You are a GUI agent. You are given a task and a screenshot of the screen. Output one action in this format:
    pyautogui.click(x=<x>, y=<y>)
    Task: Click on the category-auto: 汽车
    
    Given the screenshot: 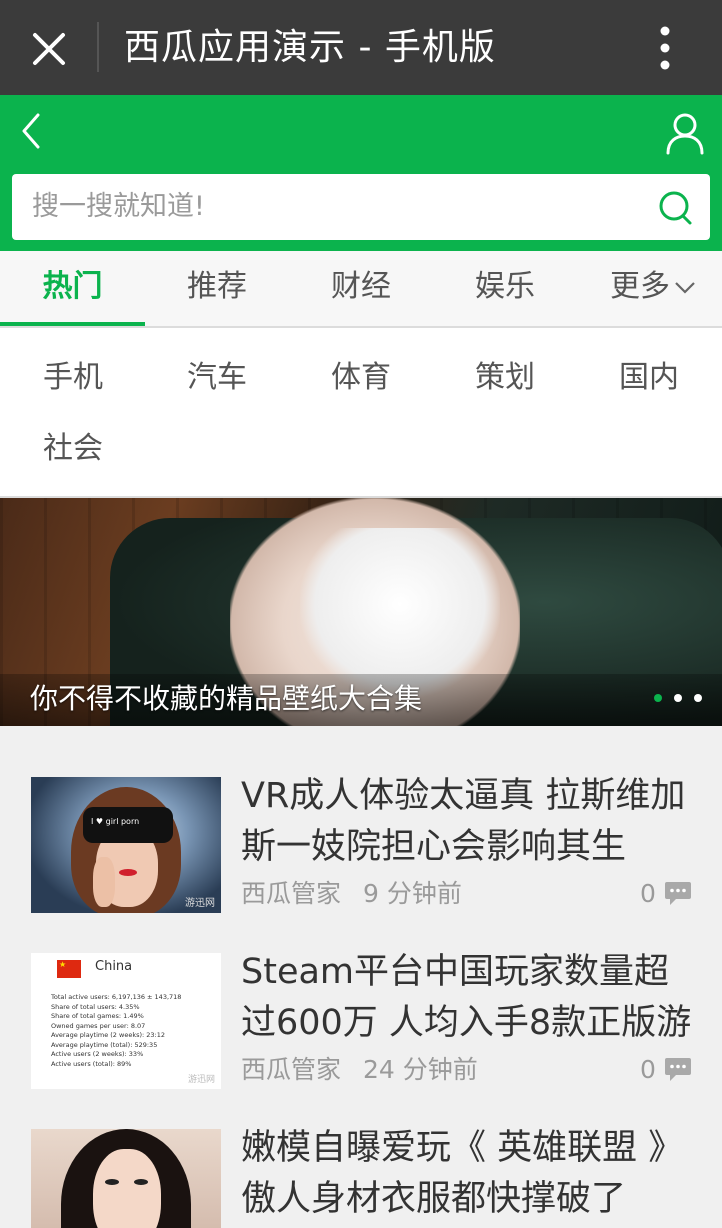 What is the action you would take?
    pyautogui.click(x=217, y=378)
    